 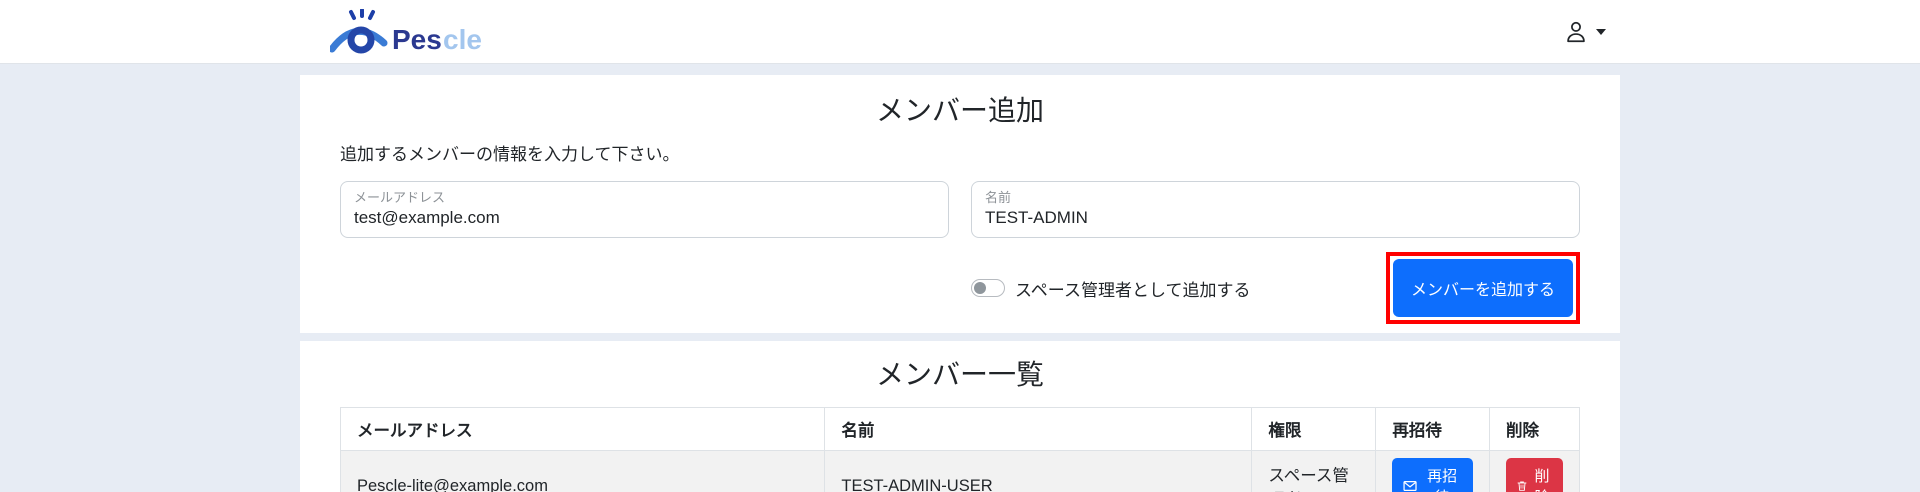 I want to click on cell-email: Pescle-lite@example.com, so click(x=582, y=471).